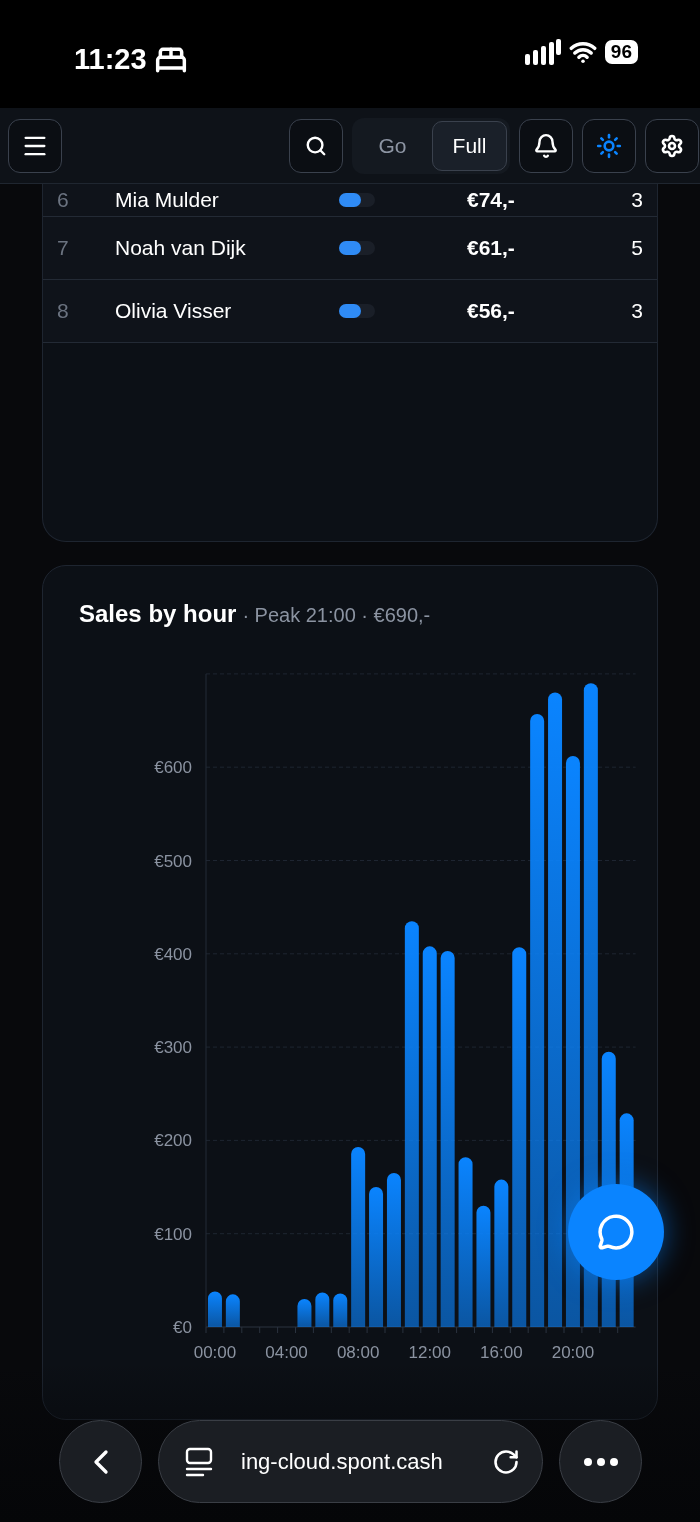 The height and width of the screenshot is (1522, 700). I want to click on rank-number: 8, so click(63, 311).